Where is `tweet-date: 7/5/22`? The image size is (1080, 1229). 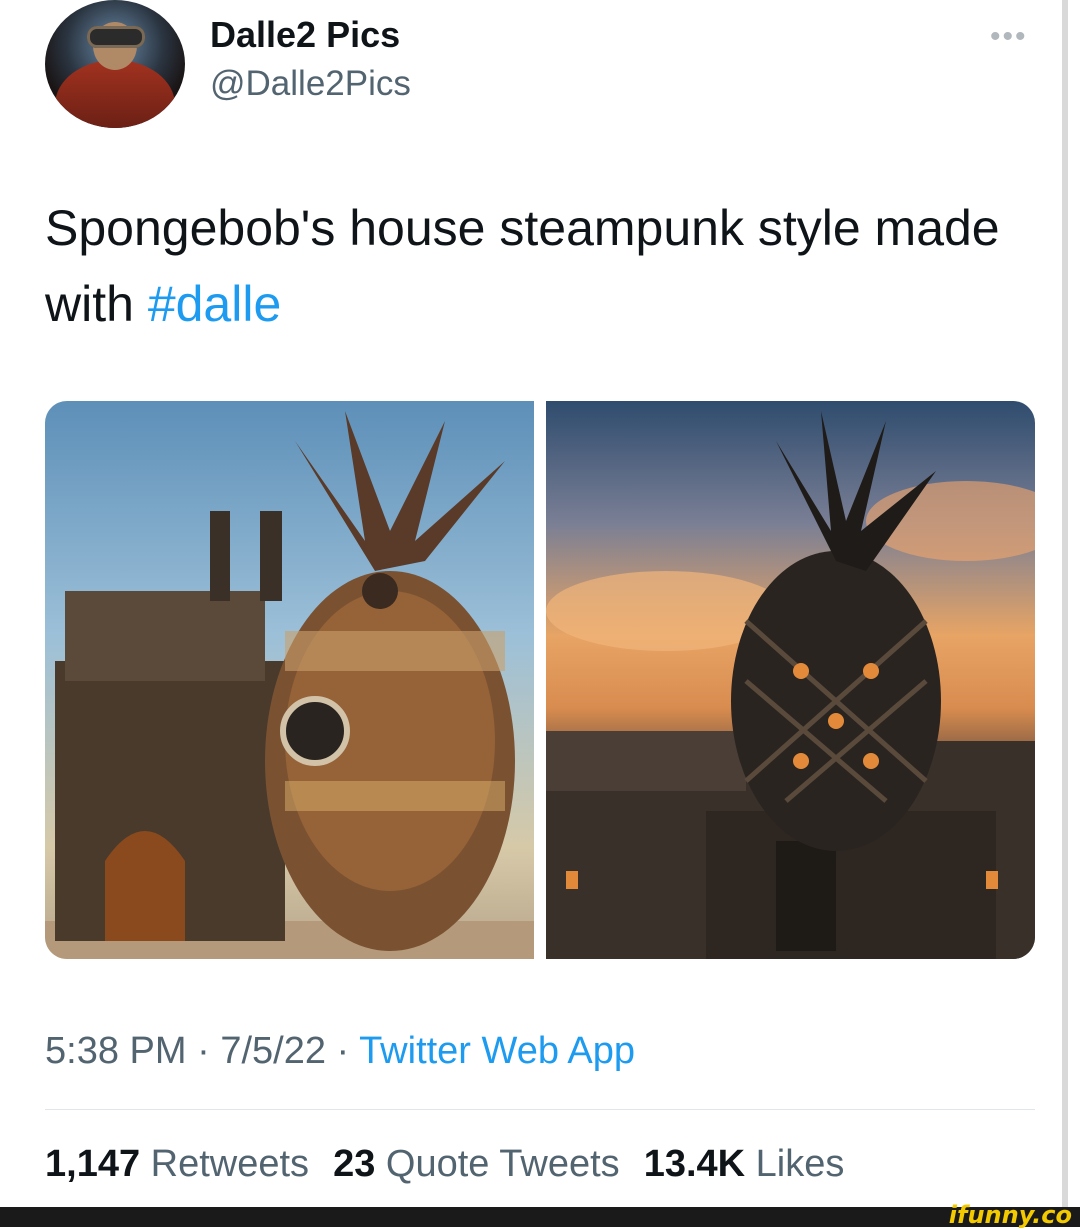 tweet-date: 7/5/22 is located at coordinates (273, 1051).